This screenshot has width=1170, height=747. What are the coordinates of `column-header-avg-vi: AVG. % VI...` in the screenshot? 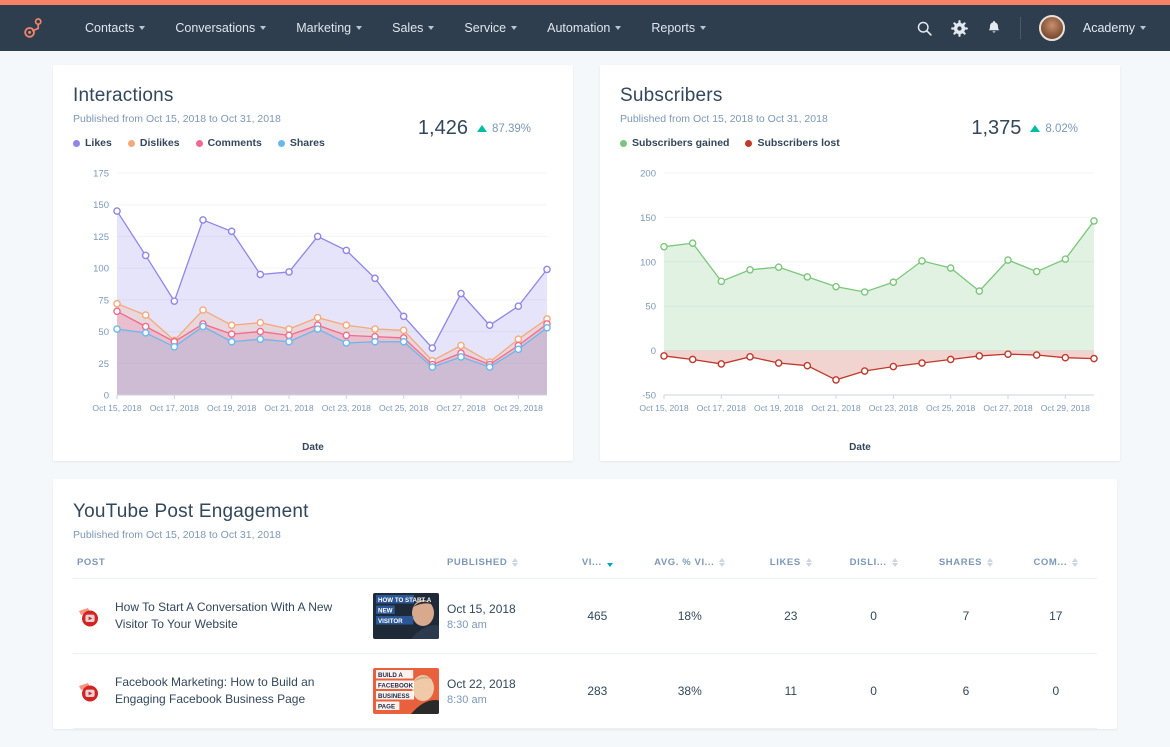 It's located at (689, 560).